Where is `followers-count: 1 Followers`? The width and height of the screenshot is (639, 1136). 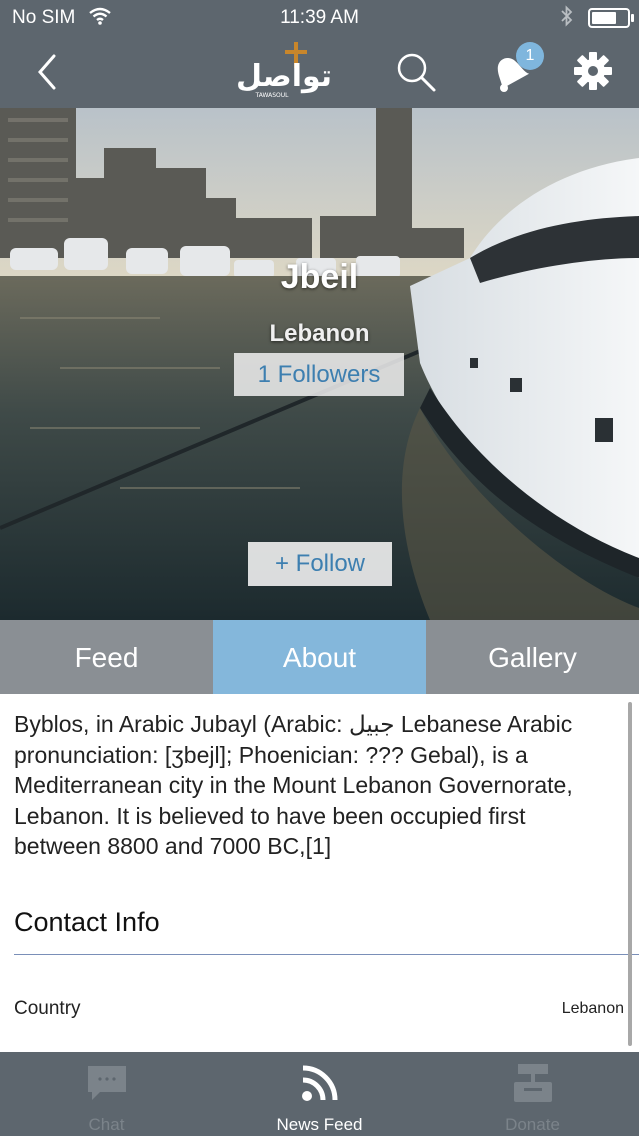
followers-count: 1 Followers is located at coordinates (319, 374).